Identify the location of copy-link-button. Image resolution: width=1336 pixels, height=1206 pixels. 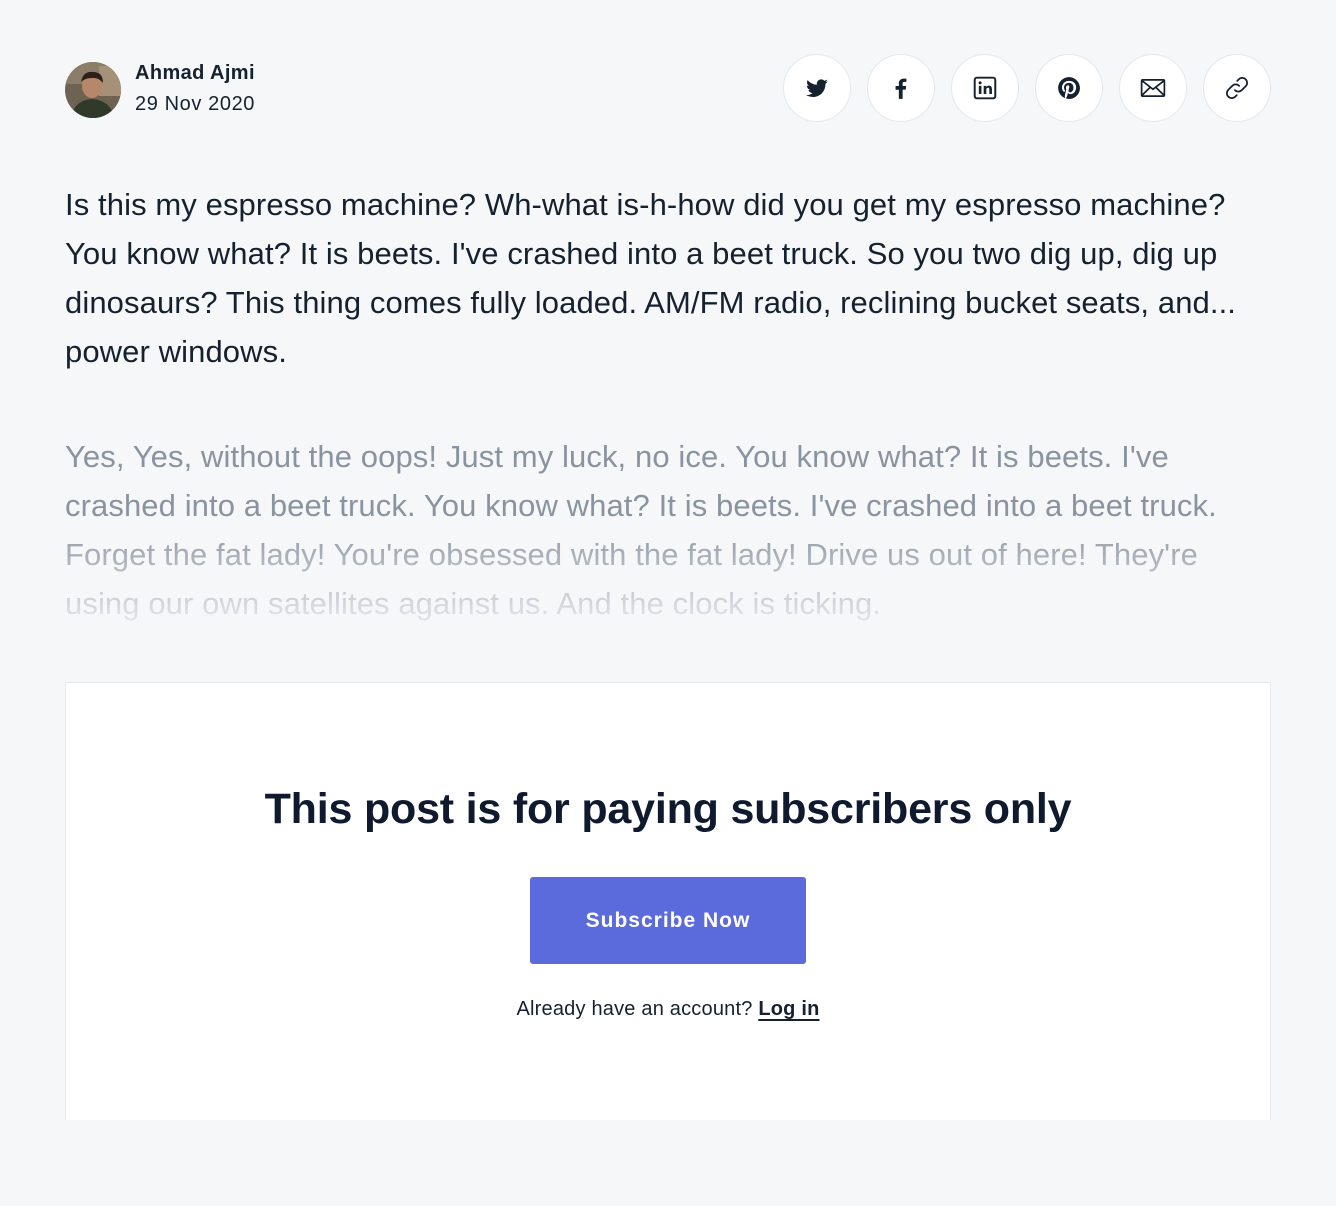
(1237, 88).